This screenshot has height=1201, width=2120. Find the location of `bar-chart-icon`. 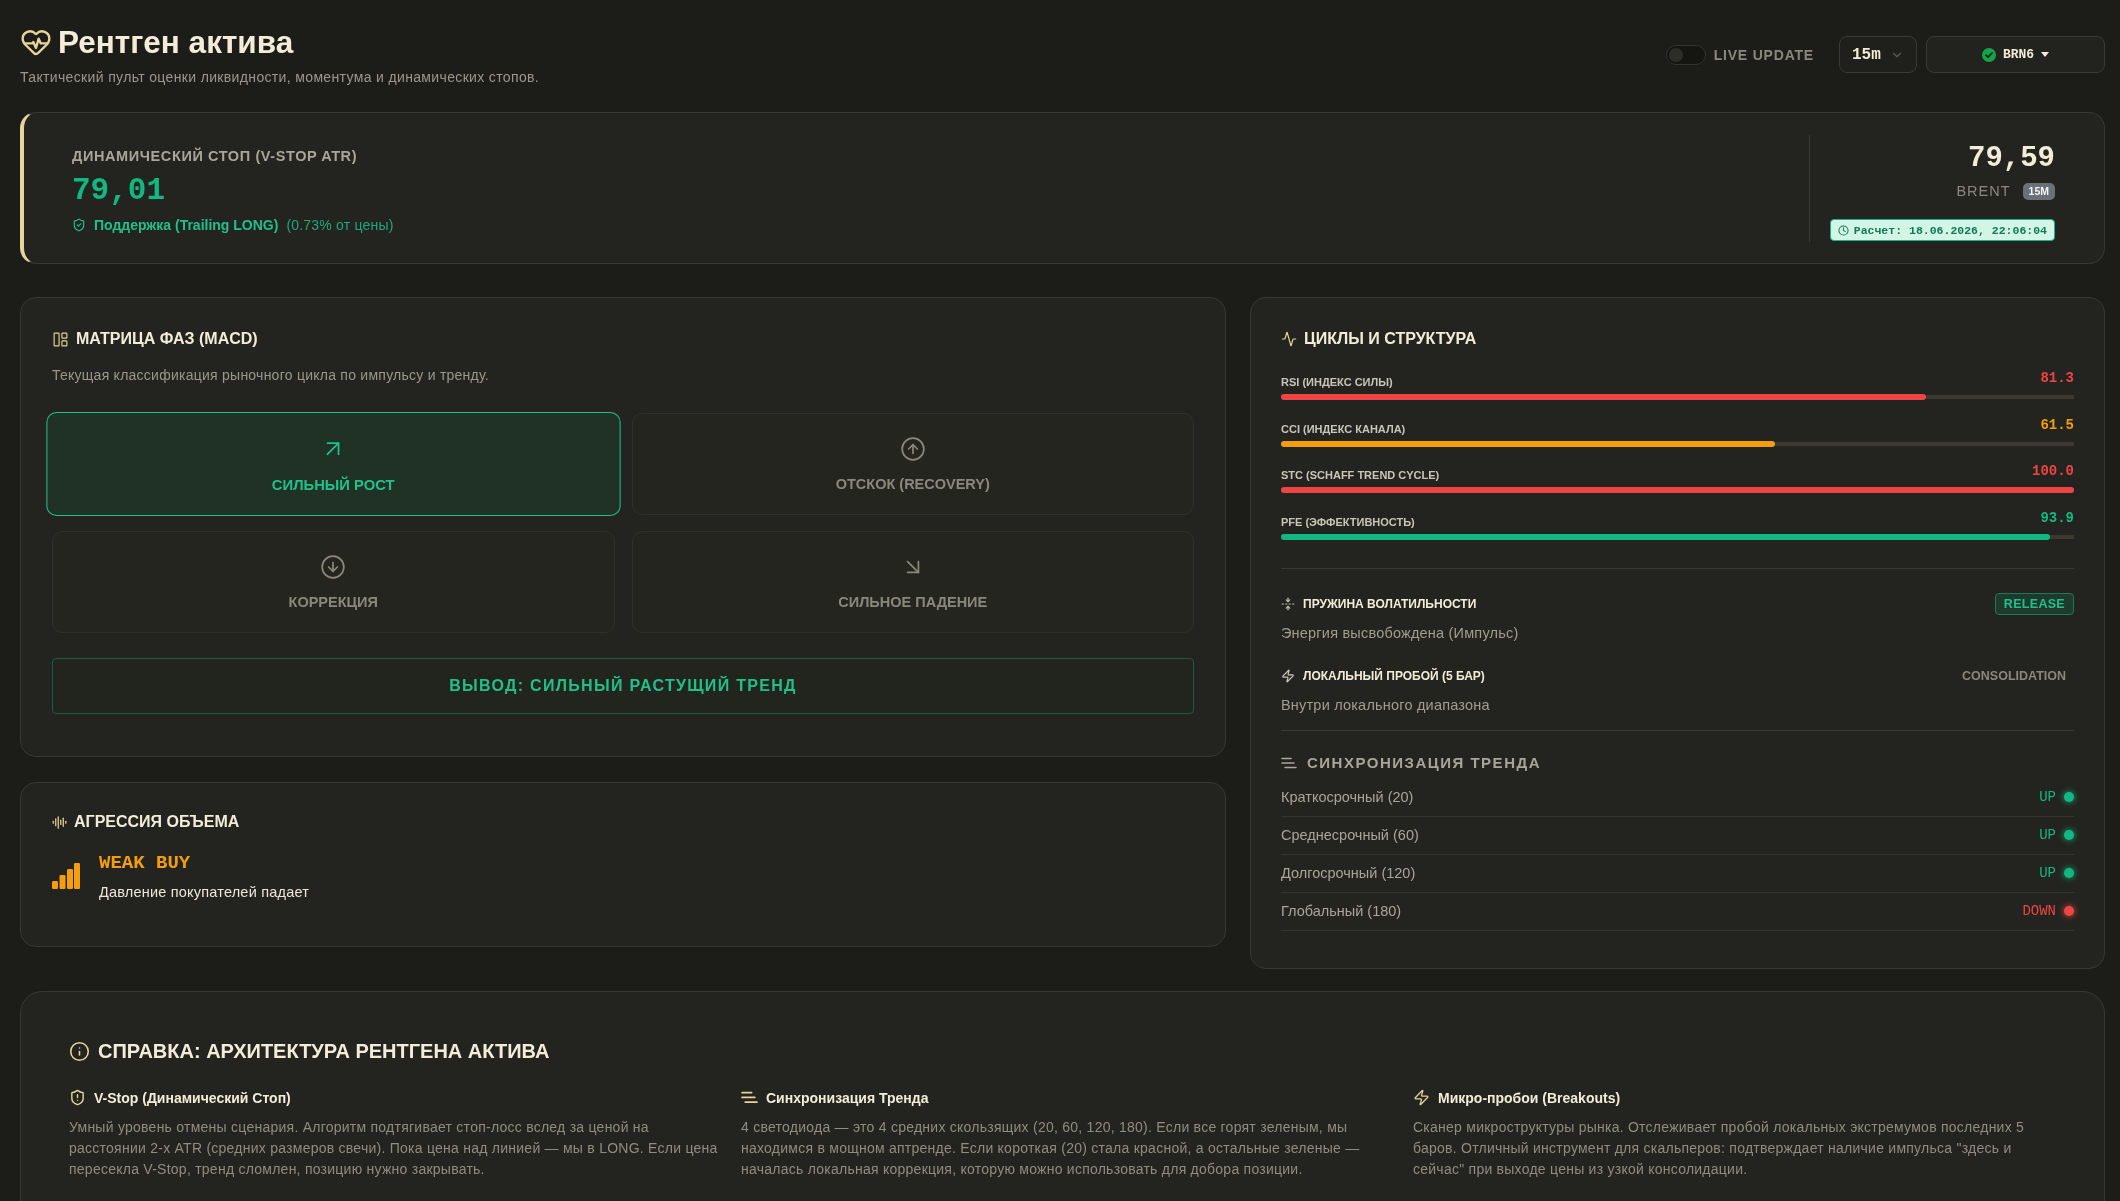

bar-chart-icon is located at coordinates (66, 876).